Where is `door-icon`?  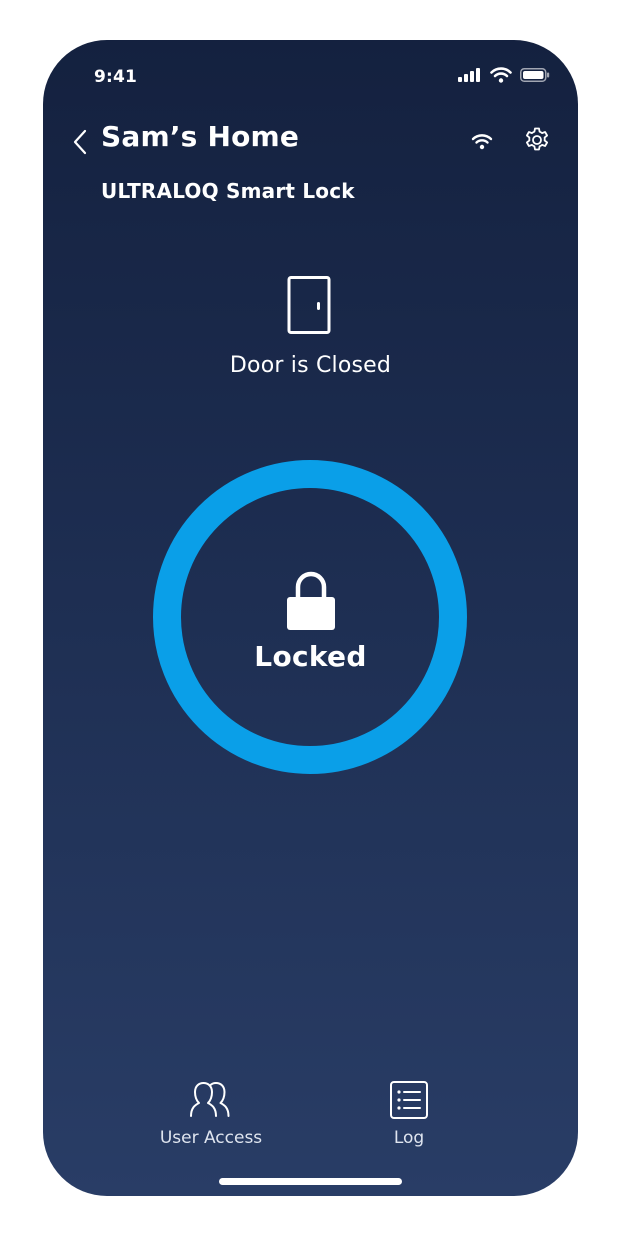 door-icon is located at coordinates (309, 305).